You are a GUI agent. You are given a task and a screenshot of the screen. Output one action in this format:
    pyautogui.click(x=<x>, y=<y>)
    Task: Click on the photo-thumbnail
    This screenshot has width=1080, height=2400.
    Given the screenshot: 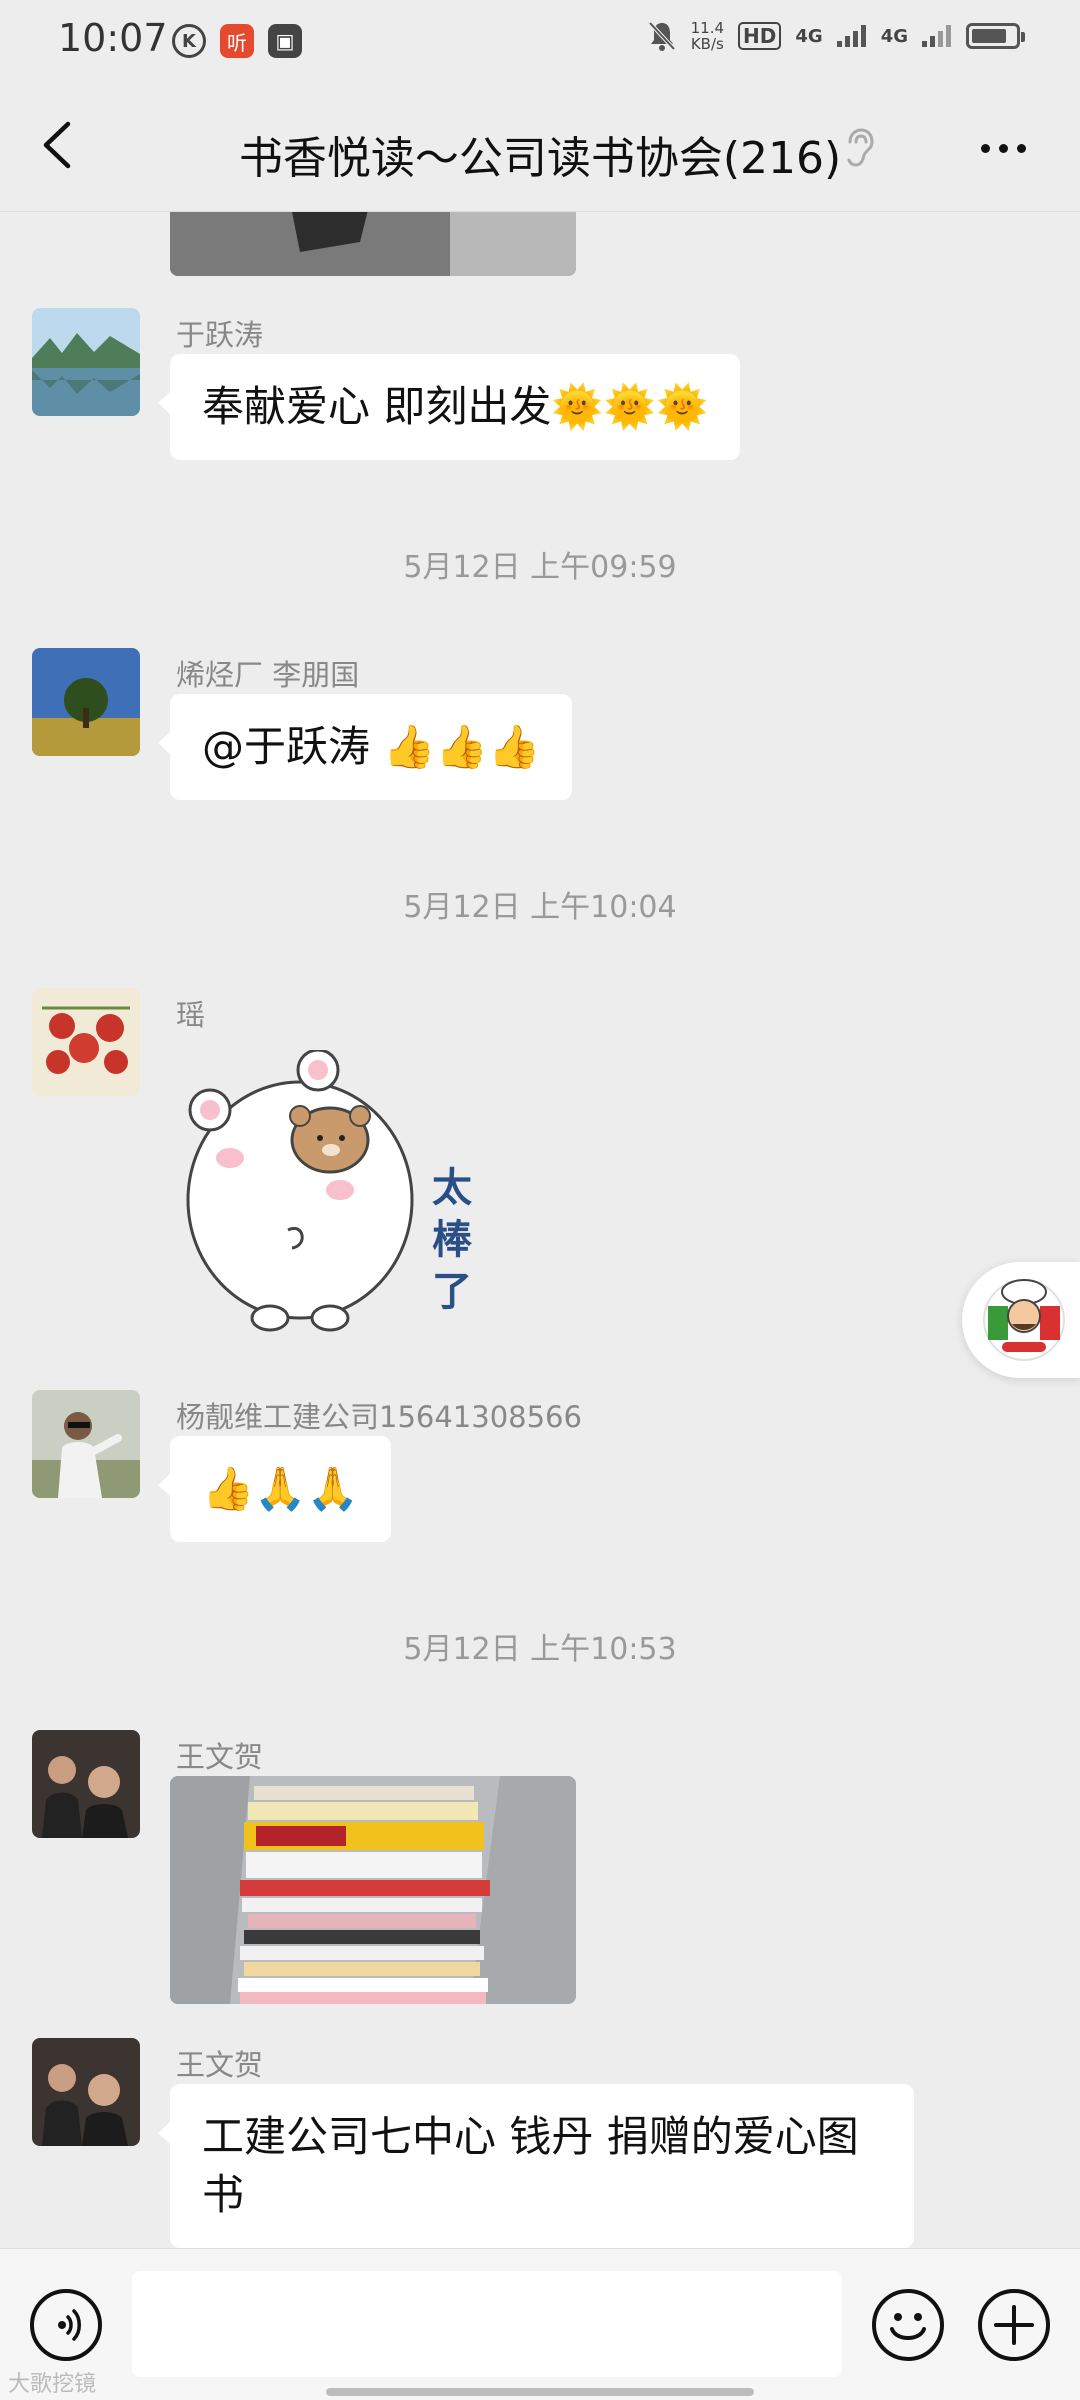 What is the action you would take?
    pyautogui.click(x=373, y=244)
    